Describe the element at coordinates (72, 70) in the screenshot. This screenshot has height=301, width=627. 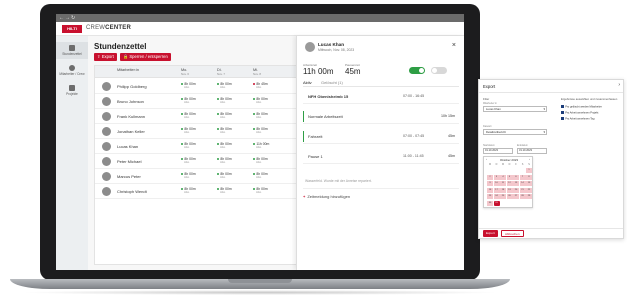
I see `sidebar-item-crew: Mitarbeiter / Crew` at that location.